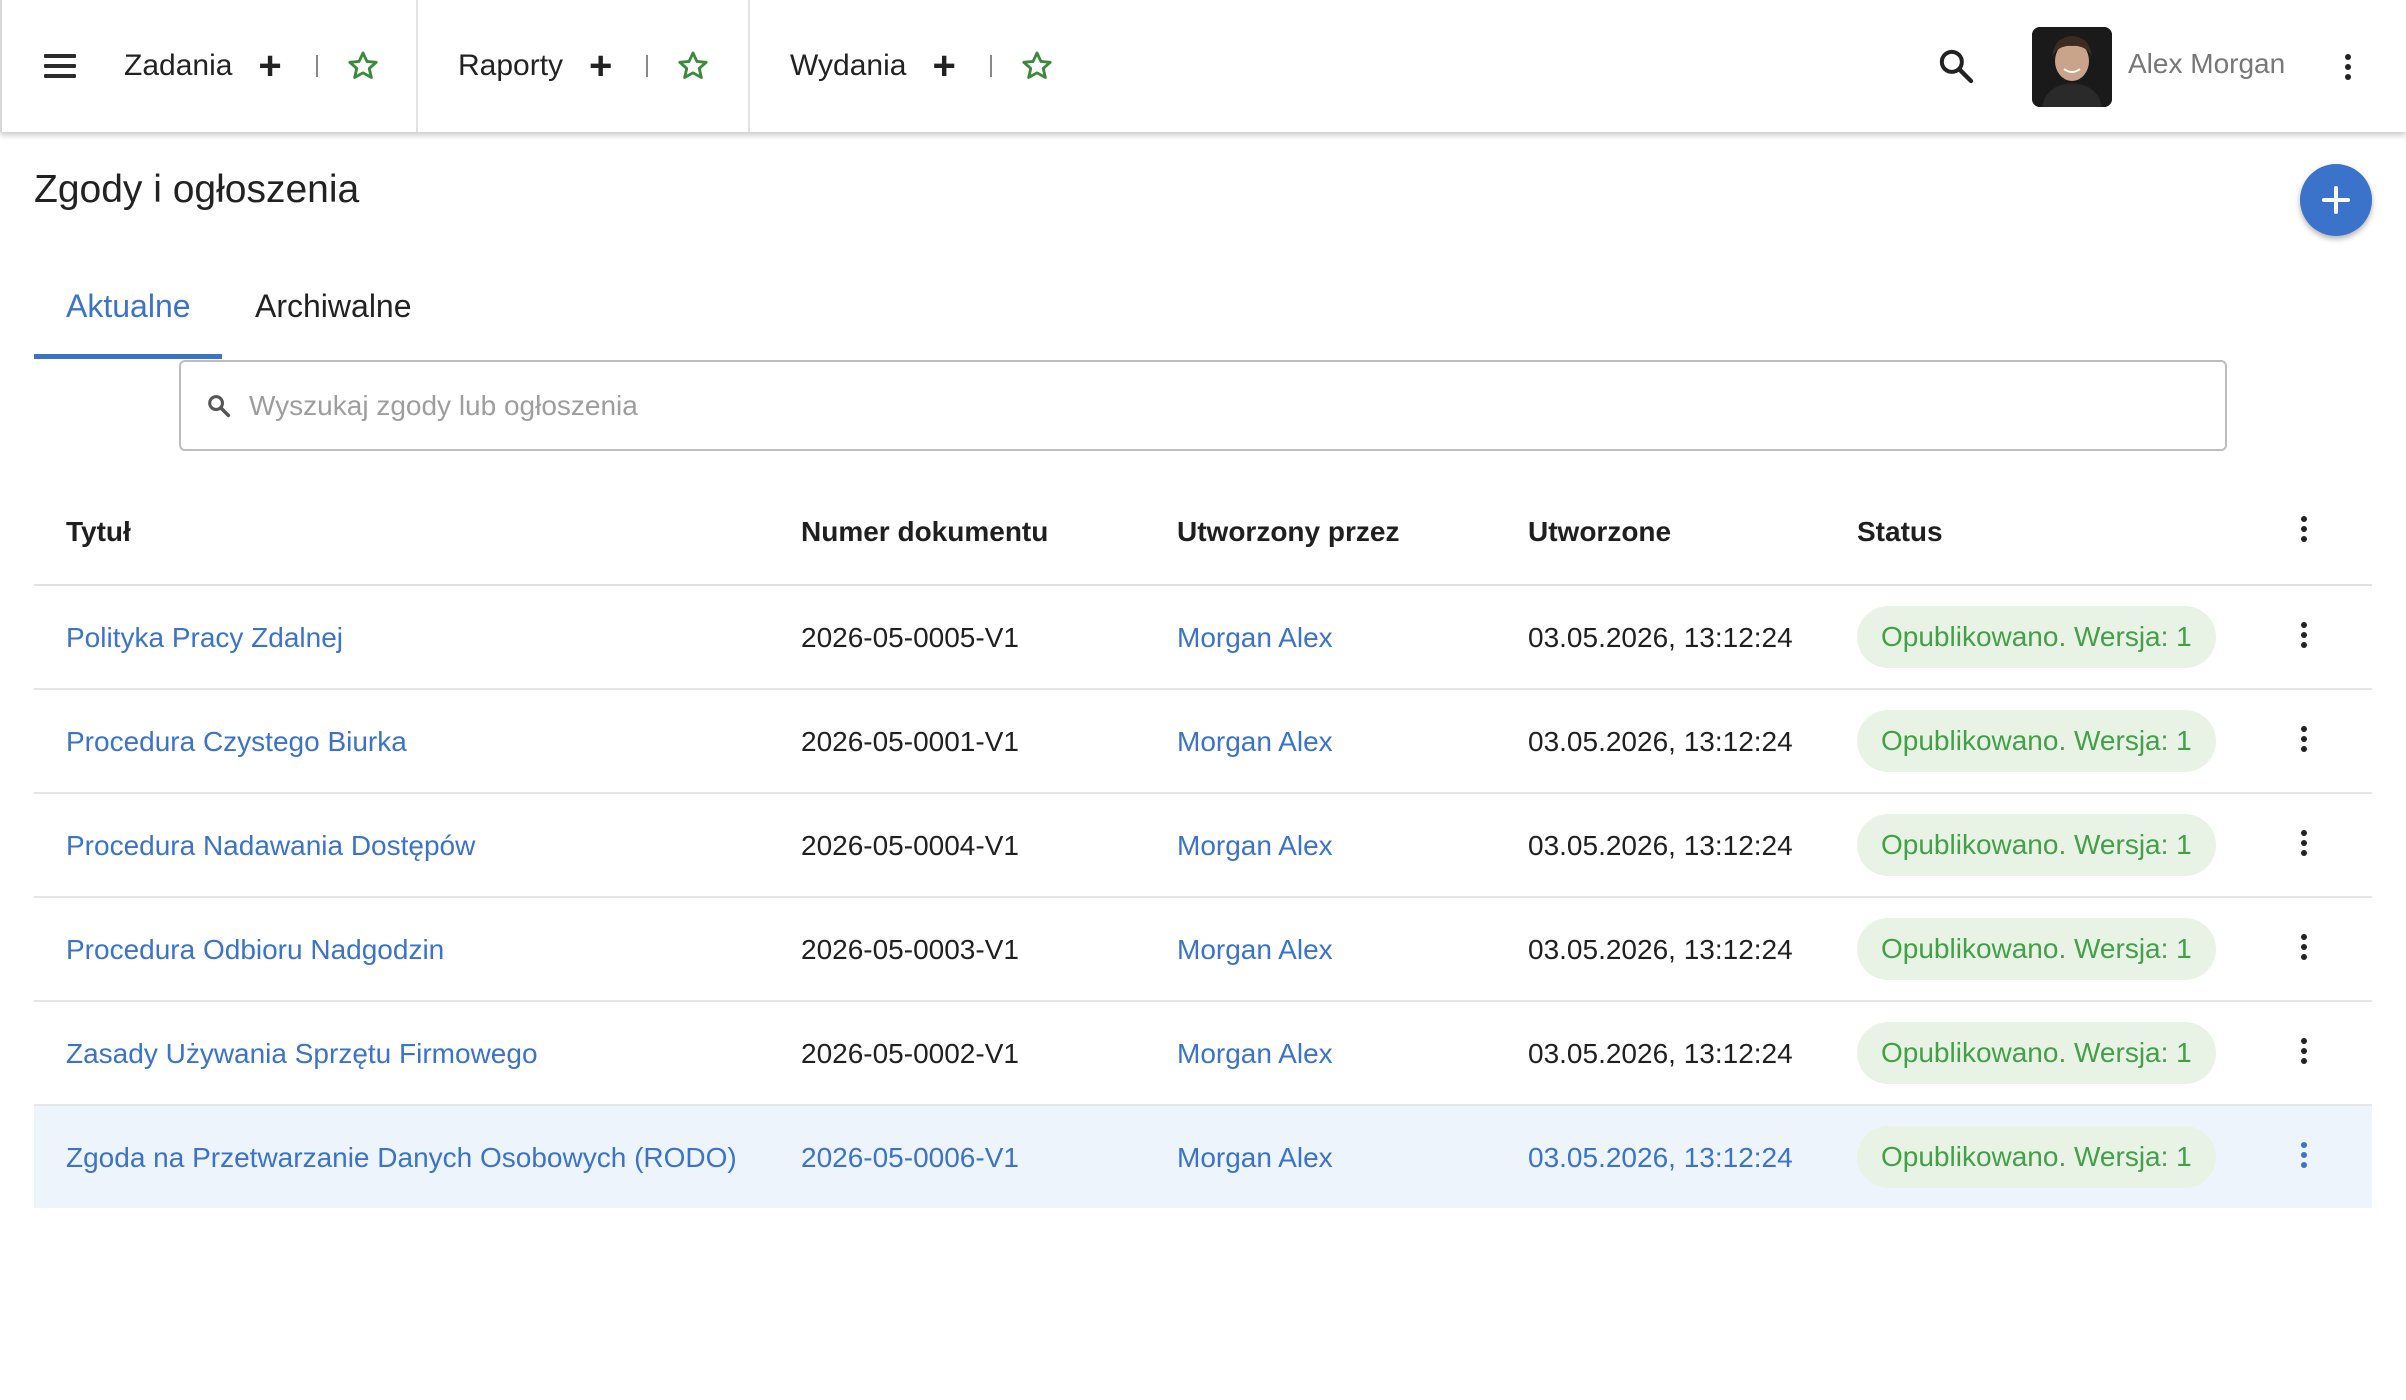 The width and height of the screenshot is (2406, 1400). I want to click on document-number: 2026-05-0005-V1, so click(910, 637).